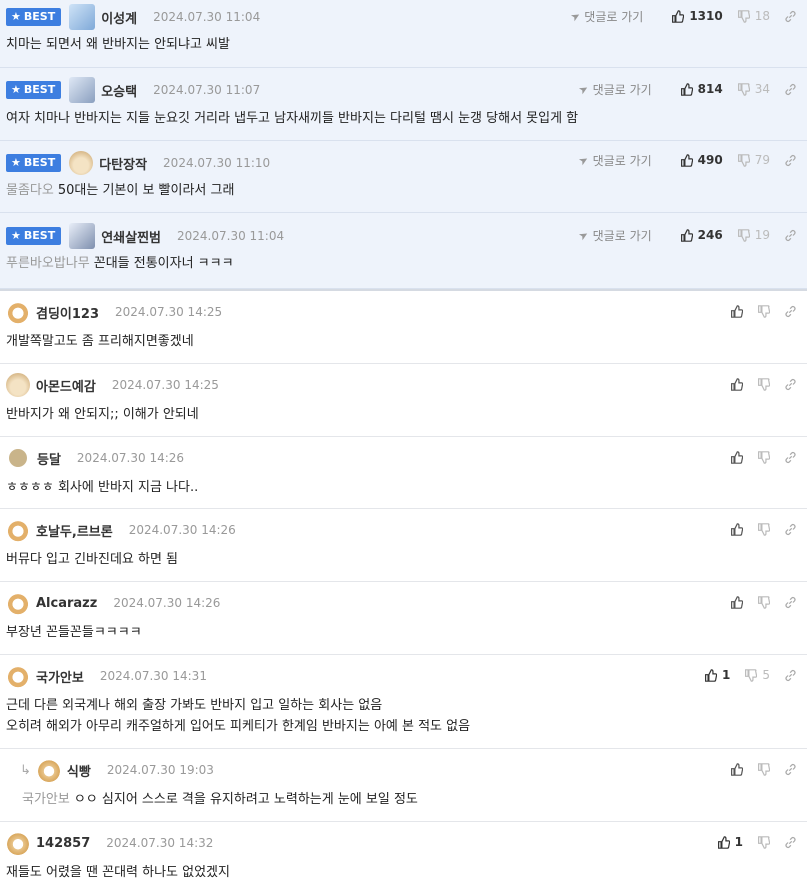 Image resolution: width=807 pixels, height=892 pixels. Describe the element at coordinates (119, 90) in the screenshot. I see `nickname: 오승택` at that location.